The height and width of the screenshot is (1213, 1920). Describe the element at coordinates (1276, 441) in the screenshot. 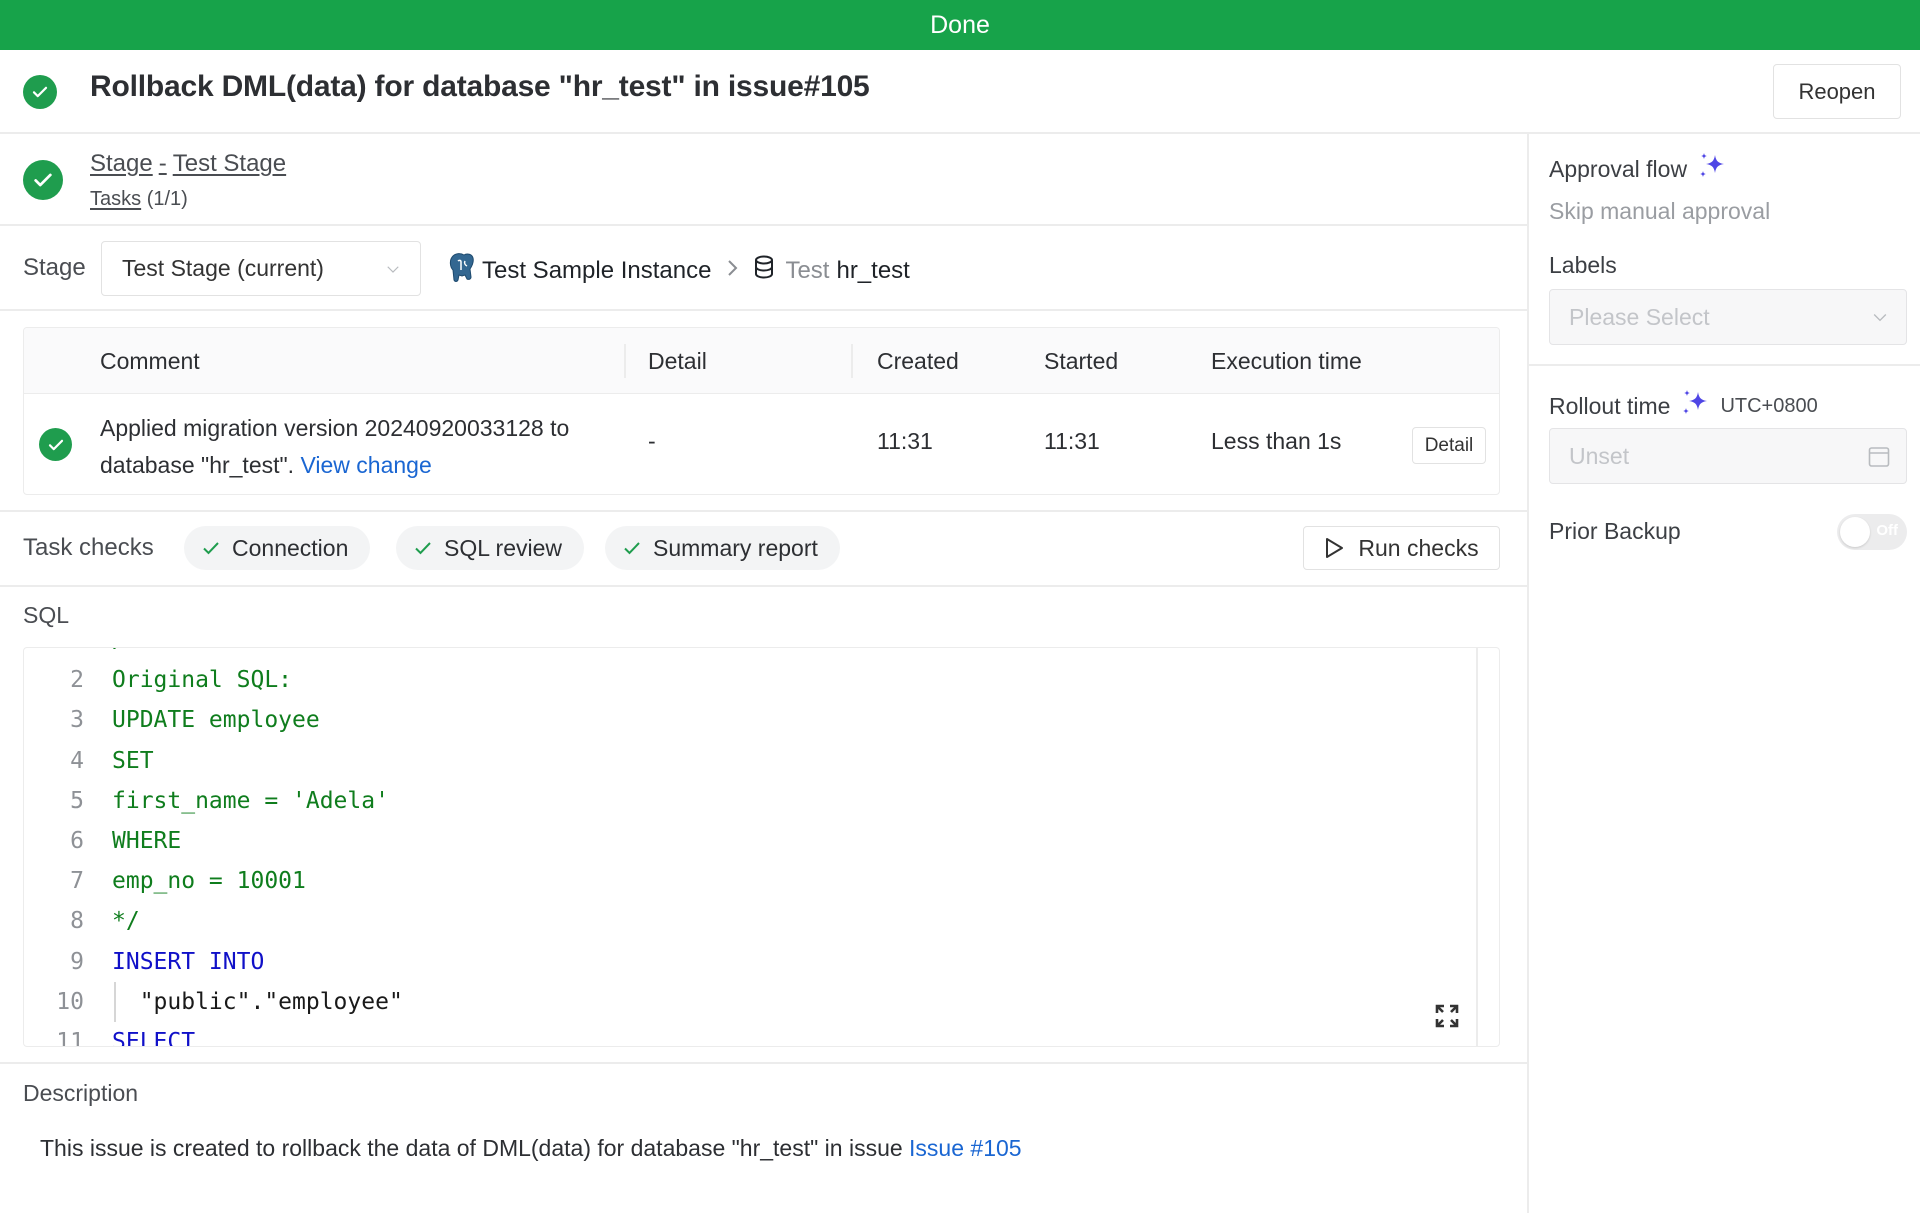

I see `run-execution-time: Less than 1s` at that location.